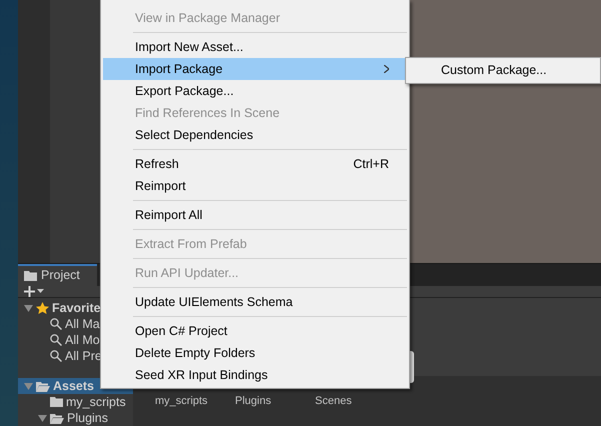  Describe the element at coordinates (255, 186) in the screenshot. I see `menu-item: Reimport` at that location.